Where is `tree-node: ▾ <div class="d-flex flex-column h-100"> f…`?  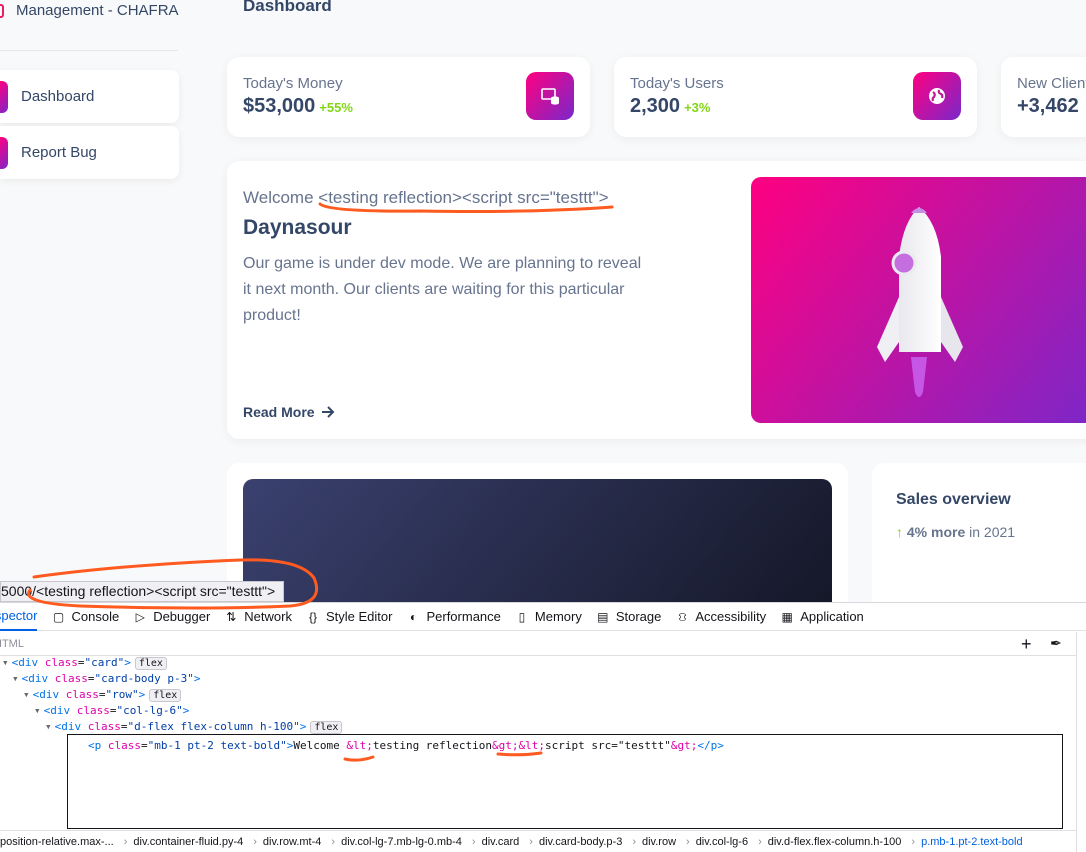
tree-node: ▾ <div class="d-flex flex-column h-100"> f… is located at coordinates (194, 727).